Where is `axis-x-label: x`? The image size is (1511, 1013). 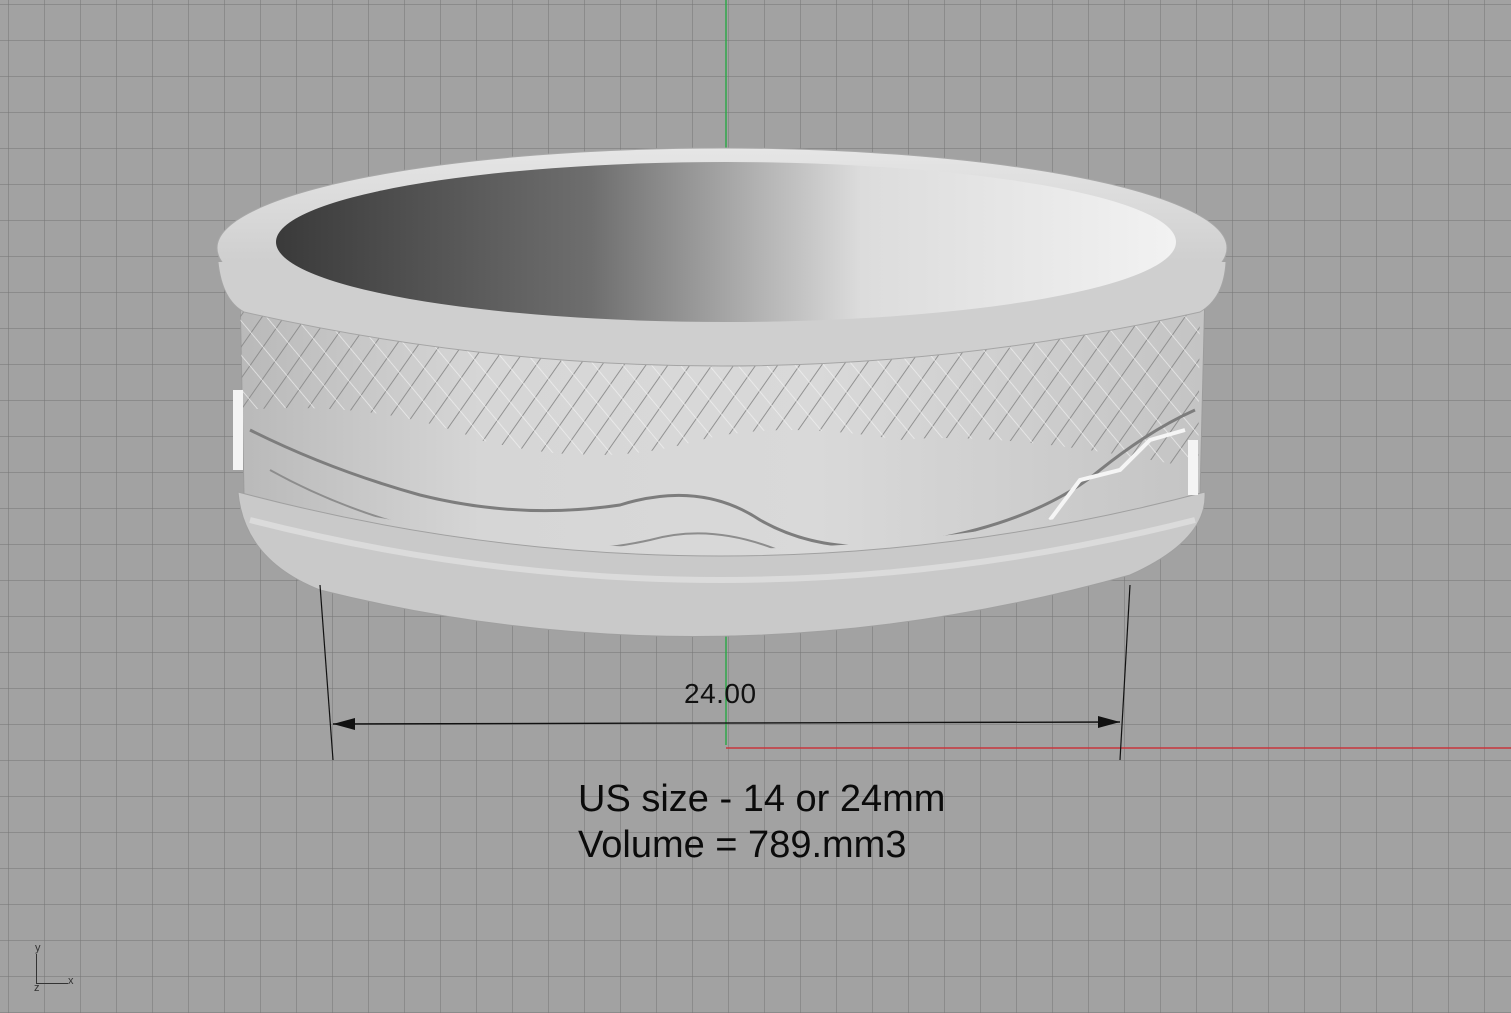 axis-x-label: x is located at coordinates (71, 981).